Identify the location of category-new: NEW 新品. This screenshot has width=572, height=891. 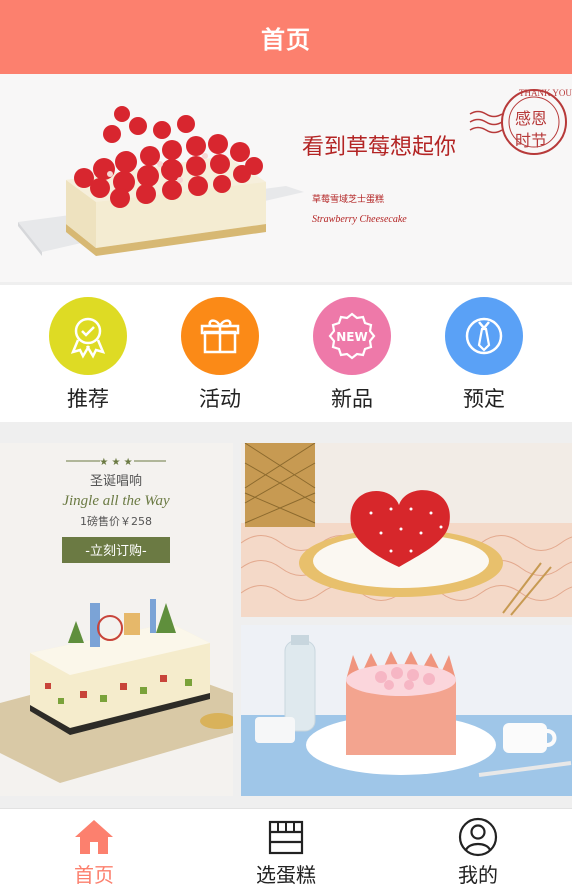
(352, 357).